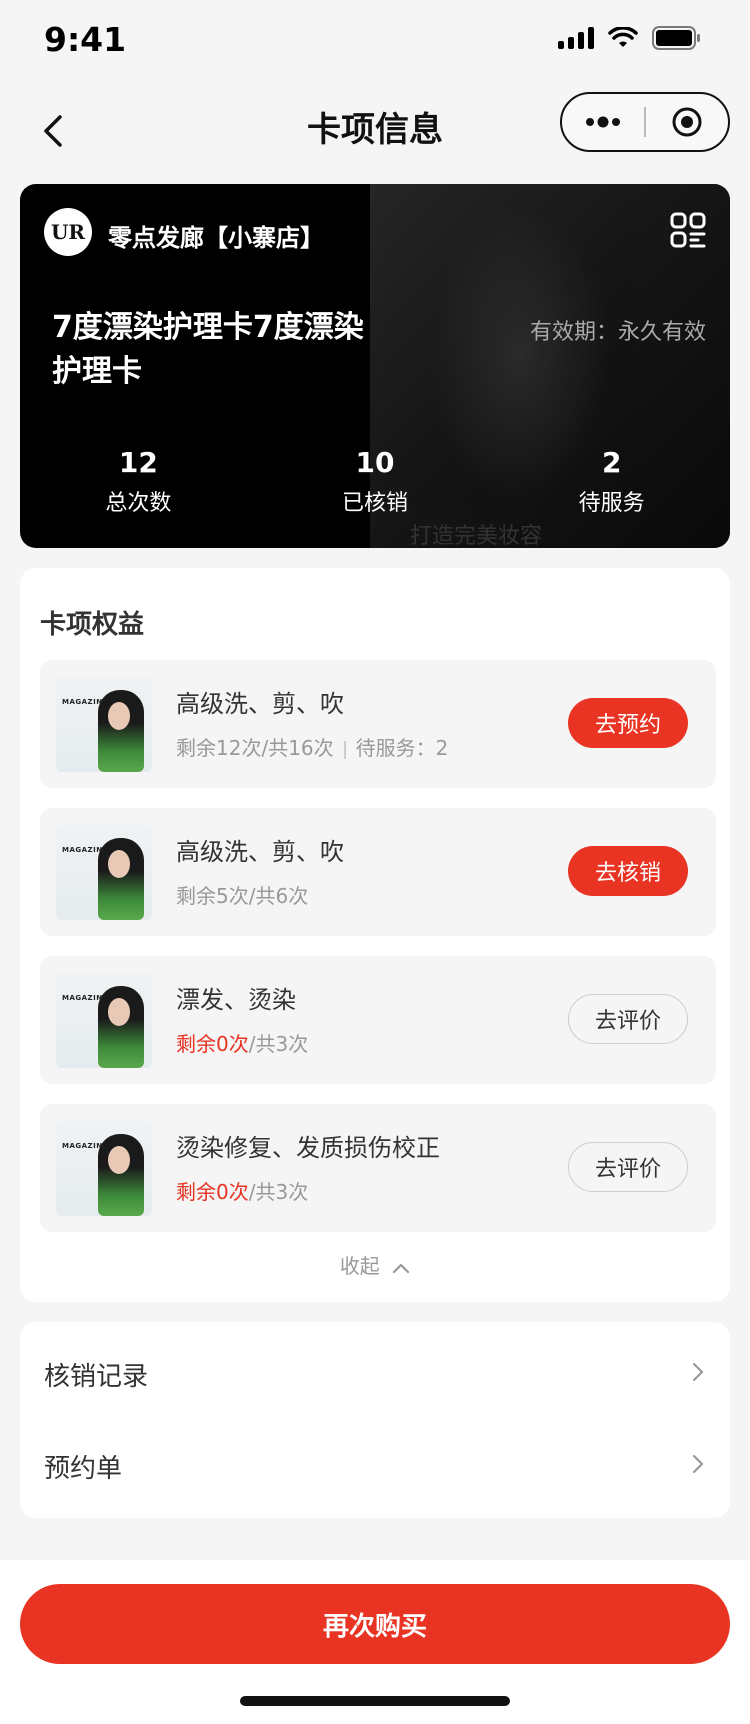 This screenshot has width=750, height=1724. What do you see at coordinates (68, 232) in the screenshot?
I see `store-logo: UR` at bounding box center [68, 232].